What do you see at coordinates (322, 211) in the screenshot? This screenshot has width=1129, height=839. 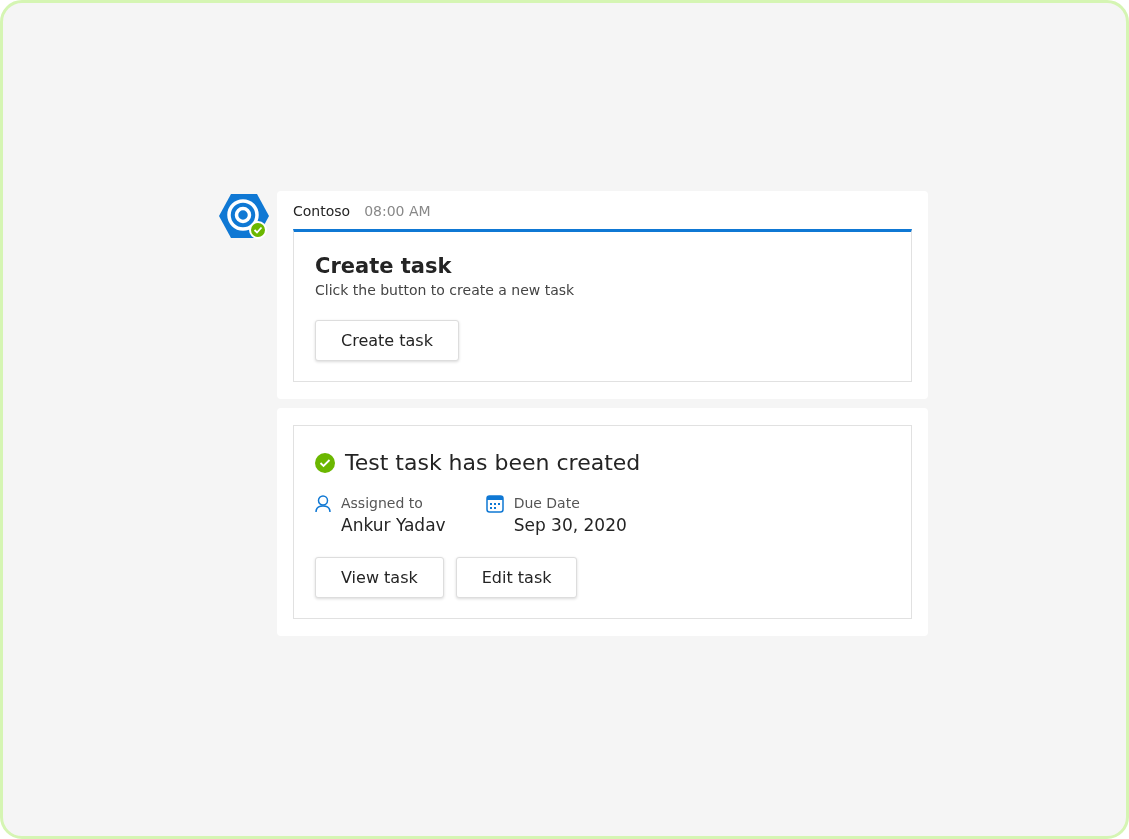 I see `sender-name: Contoso` at bounding box center [322, 211].